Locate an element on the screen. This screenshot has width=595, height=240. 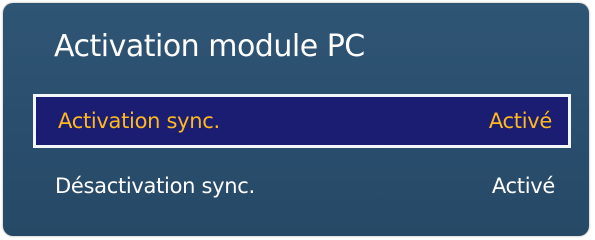
menu-item-label: Activation sync. is located at coordinates (139, 121).